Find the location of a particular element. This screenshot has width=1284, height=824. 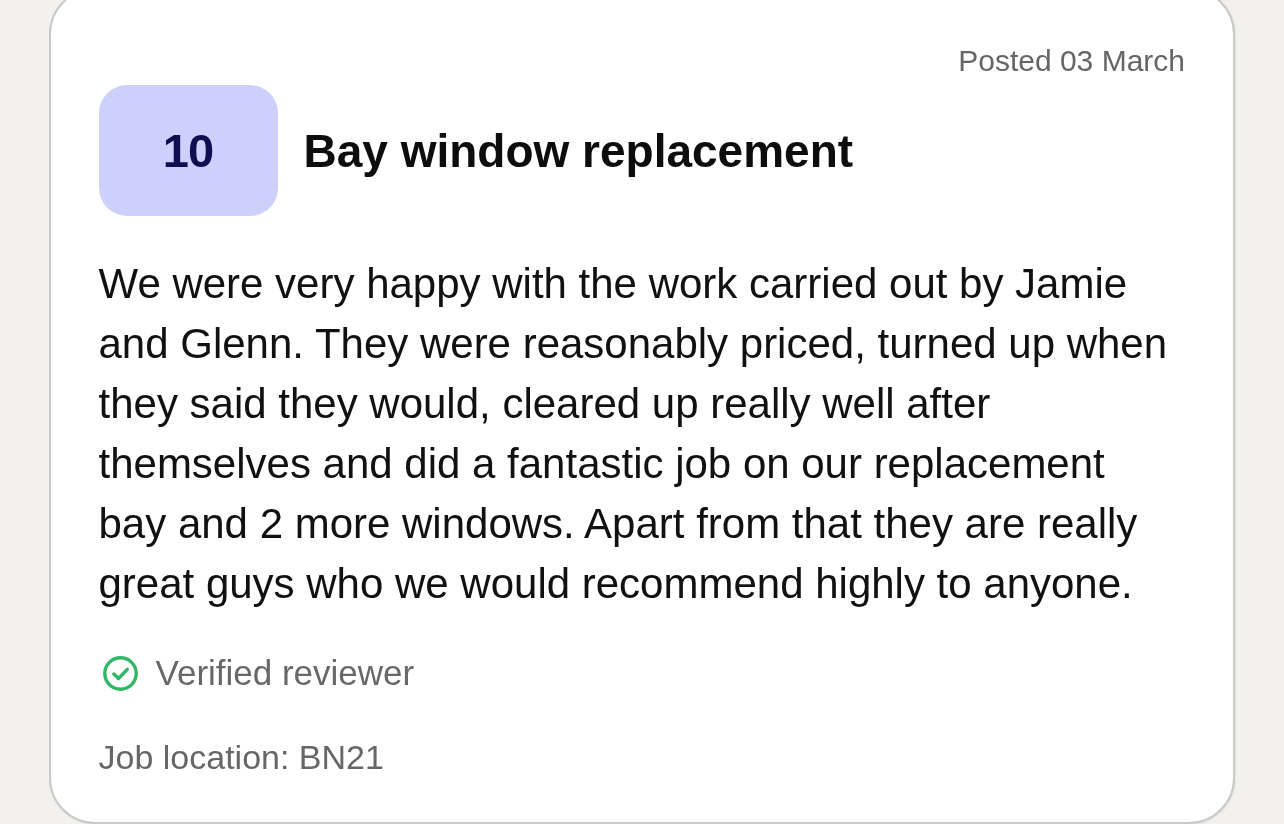

posted-date: Posted 03 March is located at coordinates (1071, 61).